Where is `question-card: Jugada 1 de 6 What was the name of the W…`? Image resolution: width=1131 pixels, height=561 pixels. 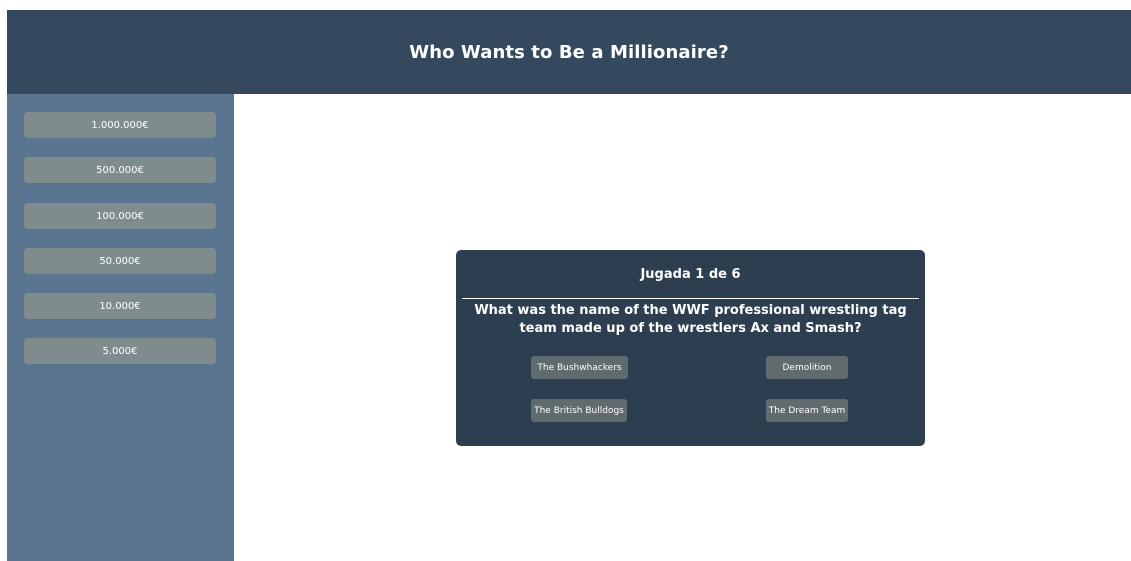 question-card: Jugada 1 de 6 What was the name of the W… is located at coordinates (690, 348).